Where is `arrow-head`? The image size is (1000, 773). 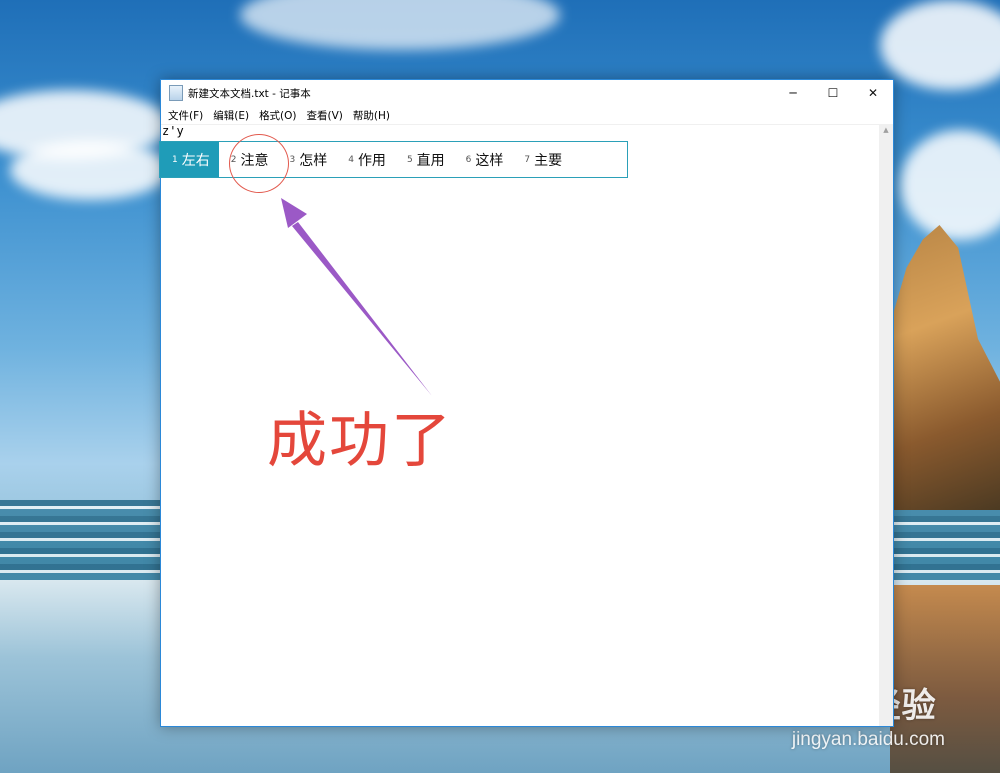 arrow-head is located at coordinates (294, 213).